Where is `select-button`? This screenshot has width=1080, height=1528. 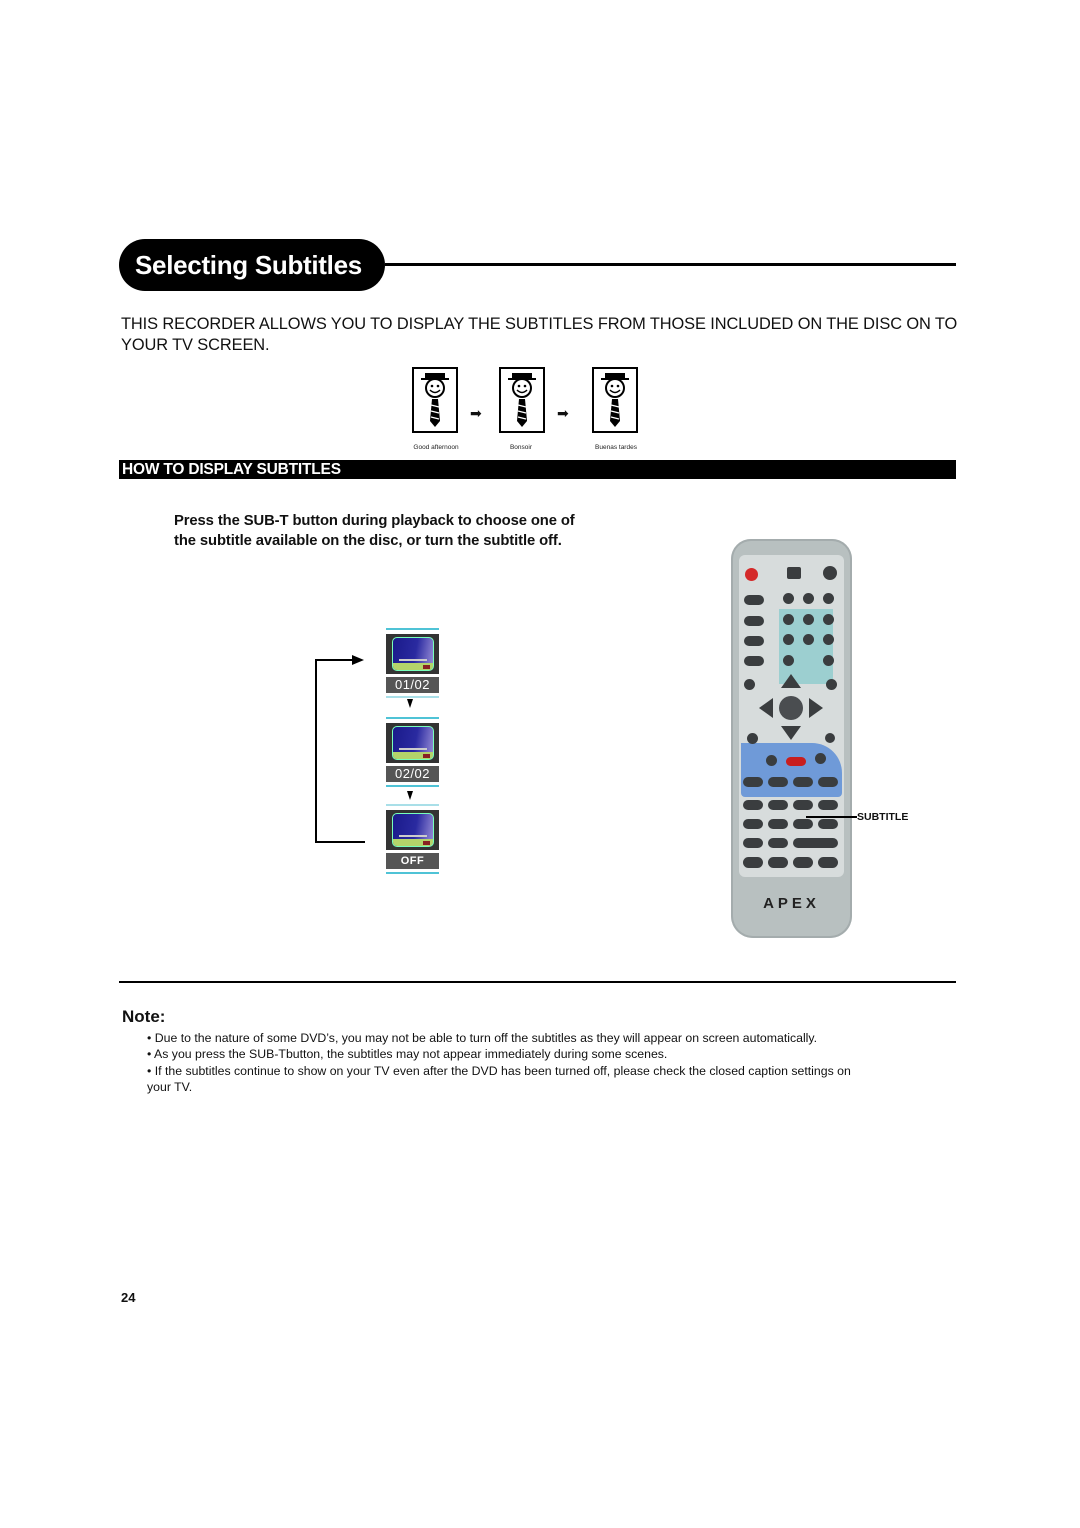
select-button is located at coordinates (791, 708).